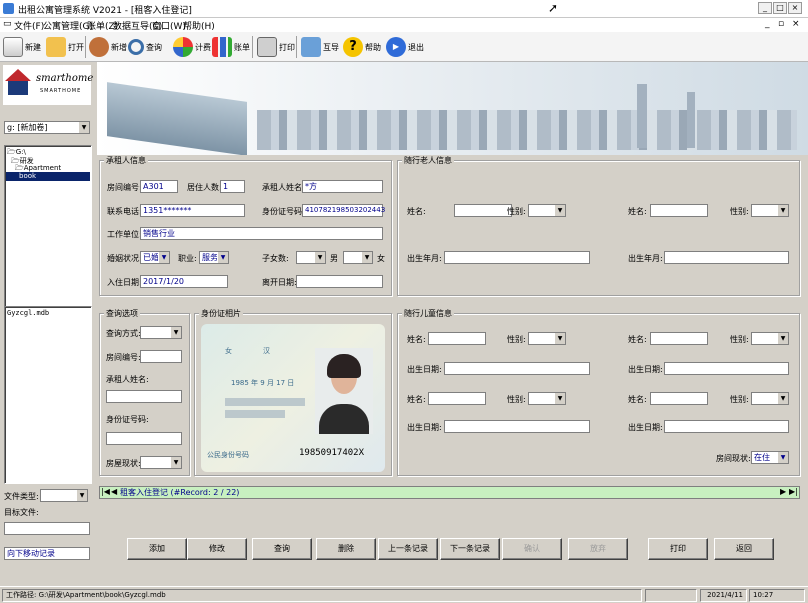 The width and height of the screenshot is (808, 603). What do you see at coordinates (547, 210) in the screenshot?
I see `elder1-sex-select: ▼` at bounding box center [547, 210].